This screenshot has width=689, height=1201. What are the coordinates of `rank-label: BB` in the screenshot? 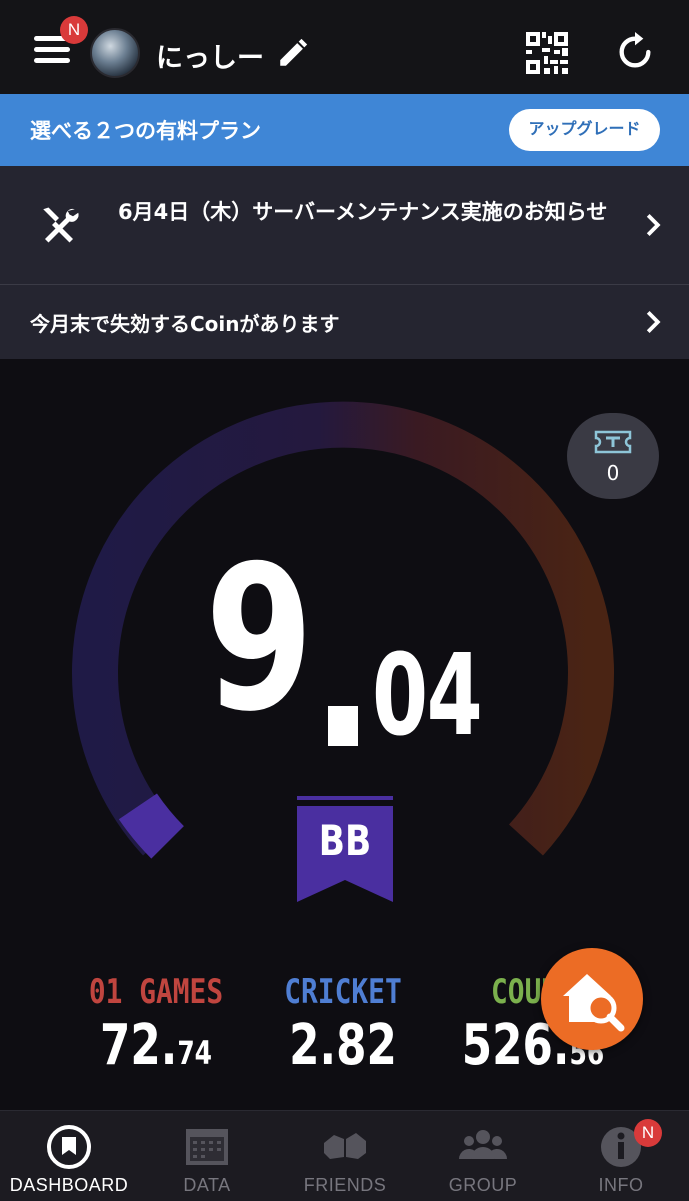 It's located at (345, 840).